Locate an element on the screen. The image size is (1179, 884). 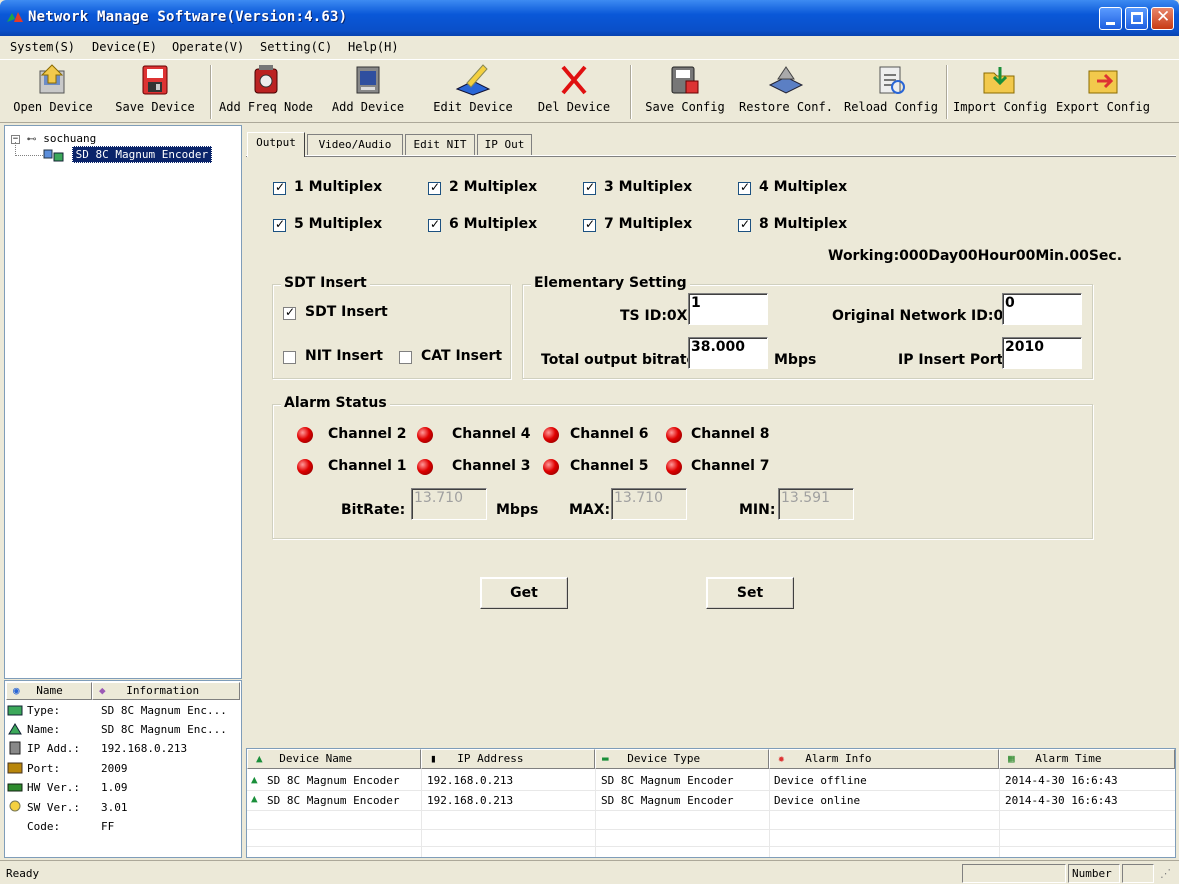
close-button: ✕ is located at coordinates (1162, 18).